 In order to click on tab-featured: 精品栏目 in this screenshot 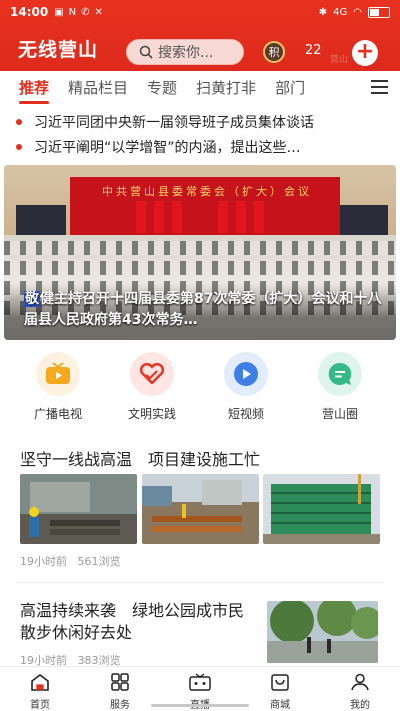, I will do `click(98, 87)`.